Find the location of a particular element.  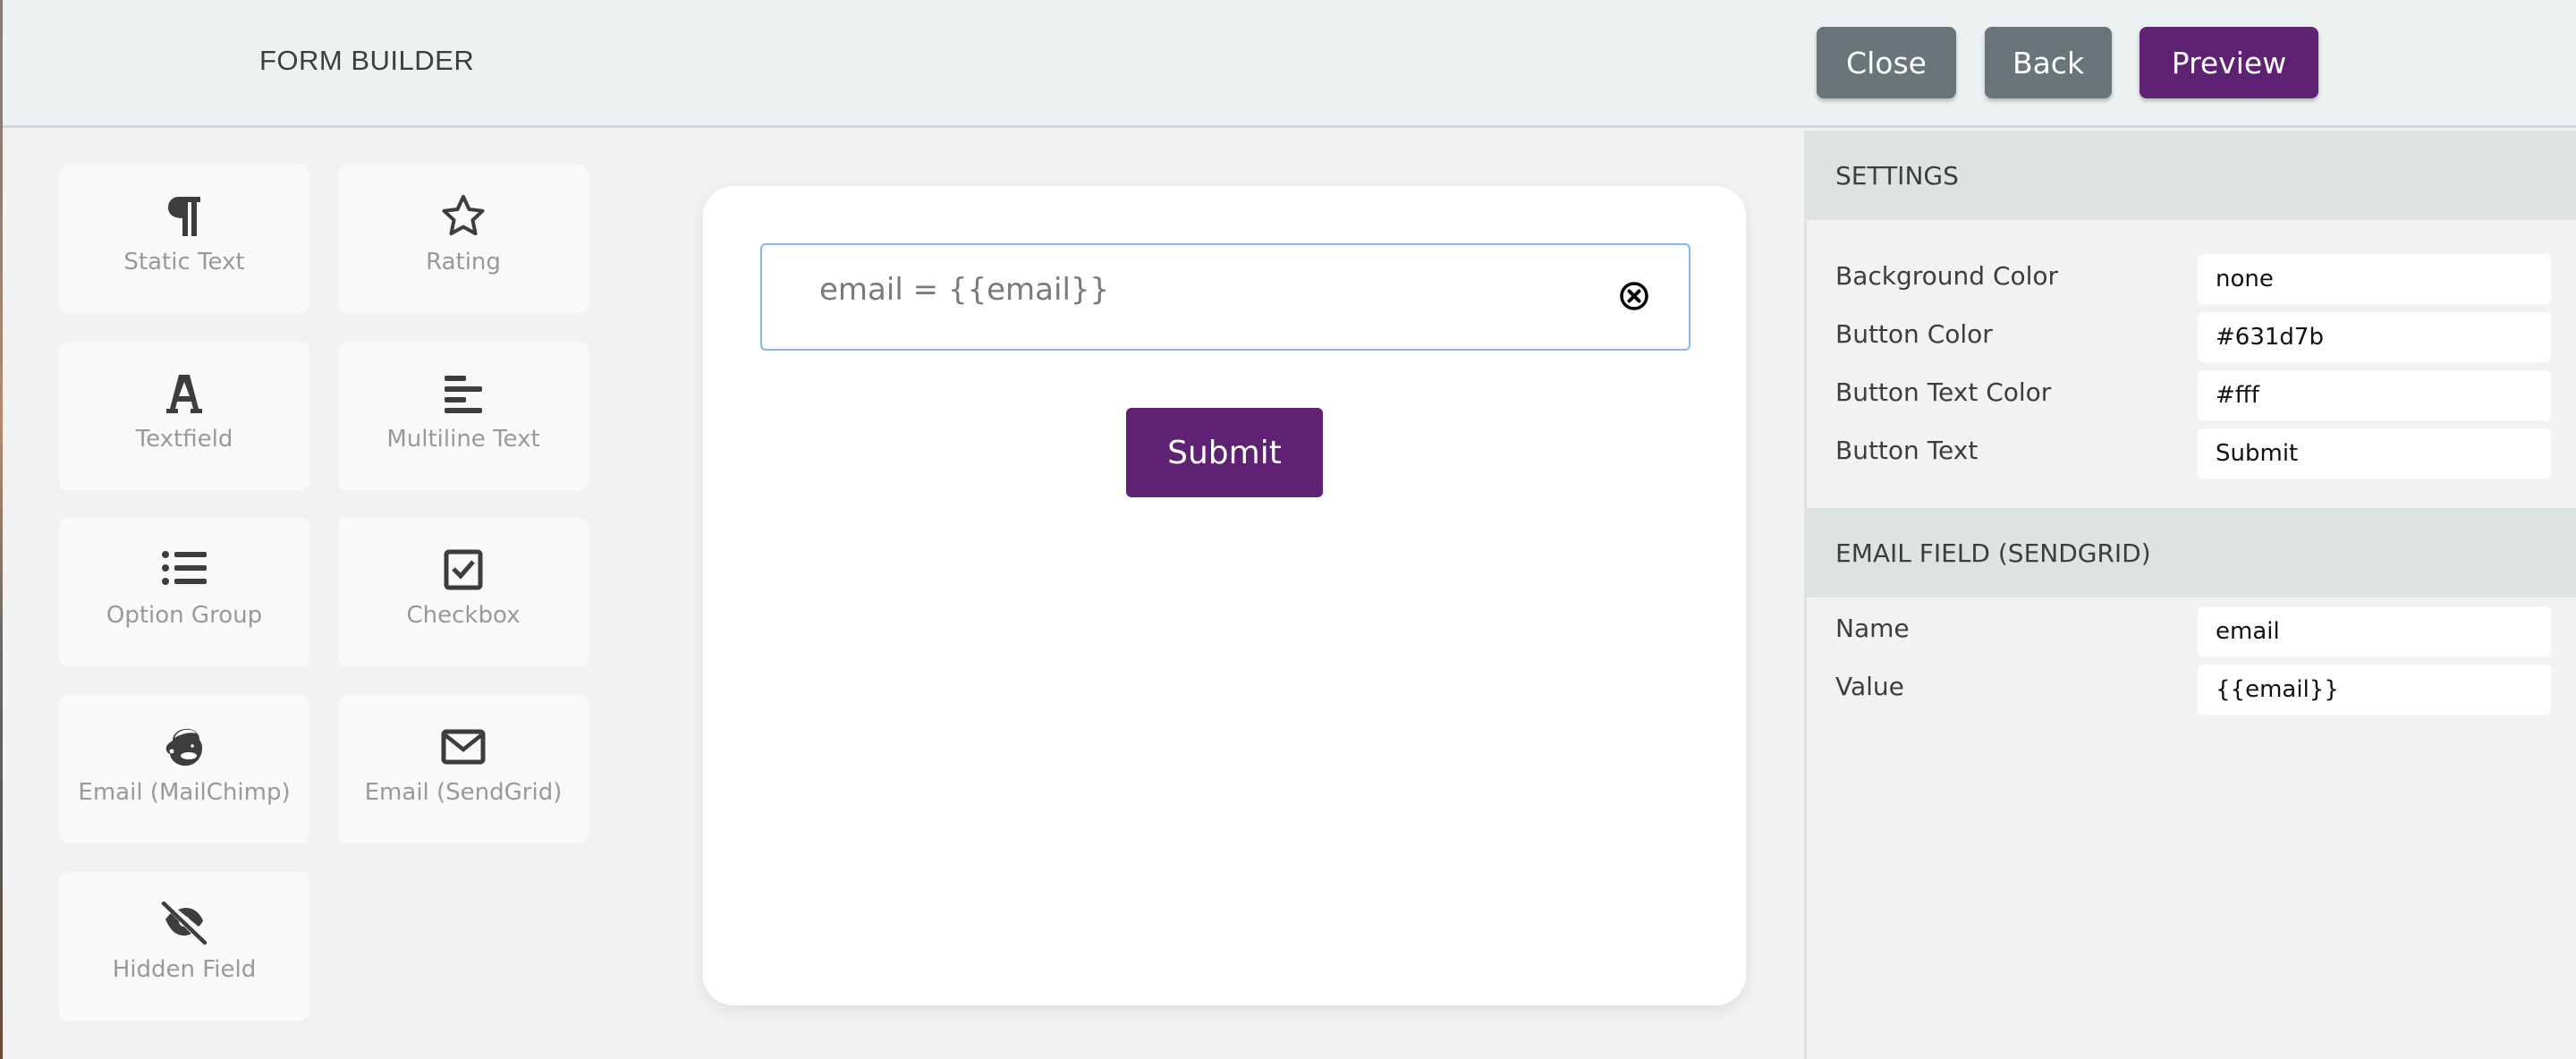

palette-item-label: Option Group is located at coordinates (184, 615).